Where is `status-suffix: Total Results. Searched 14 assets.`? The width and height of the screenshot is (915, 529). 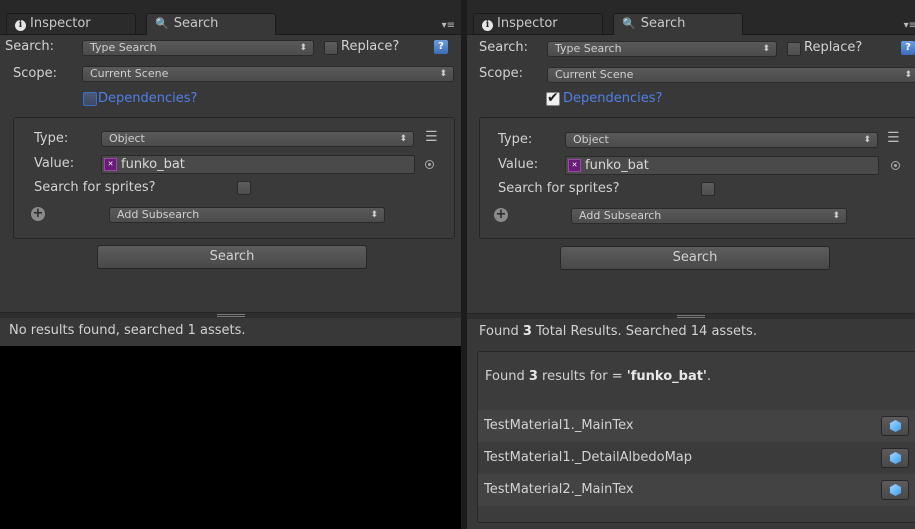 status-suffix: Total Results. Searched 14 assets. is located at coordinates (646, 331).